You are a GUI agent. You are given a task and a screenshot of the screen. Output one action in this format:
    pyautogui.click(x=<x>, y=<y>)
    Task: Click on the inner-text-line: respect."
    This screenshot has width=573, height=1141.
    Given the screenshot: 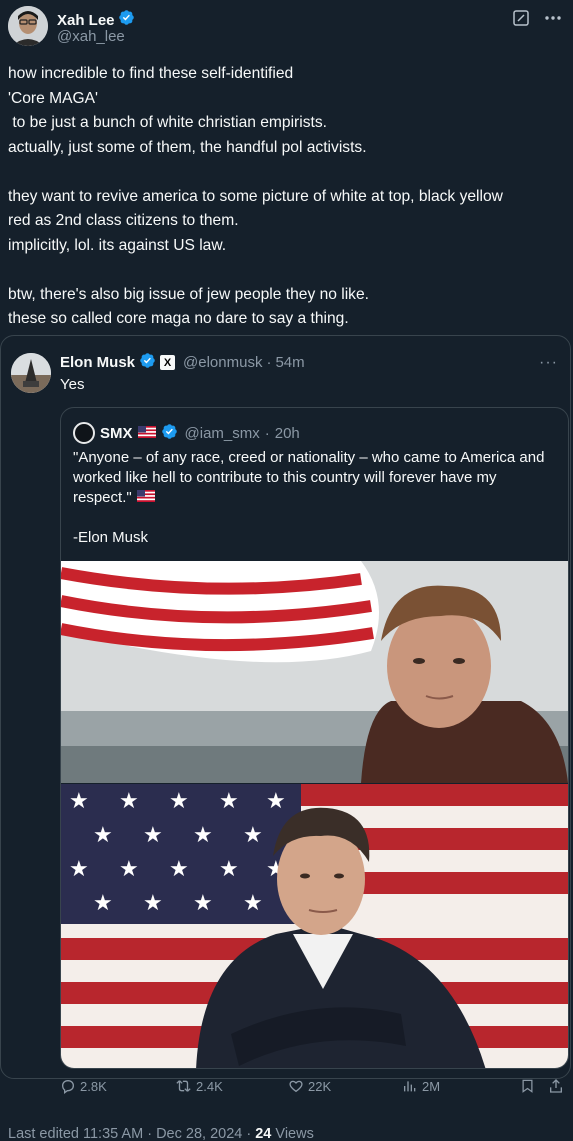 What is the action you would take?
    pyautogui.click(x=102, y=497)
    